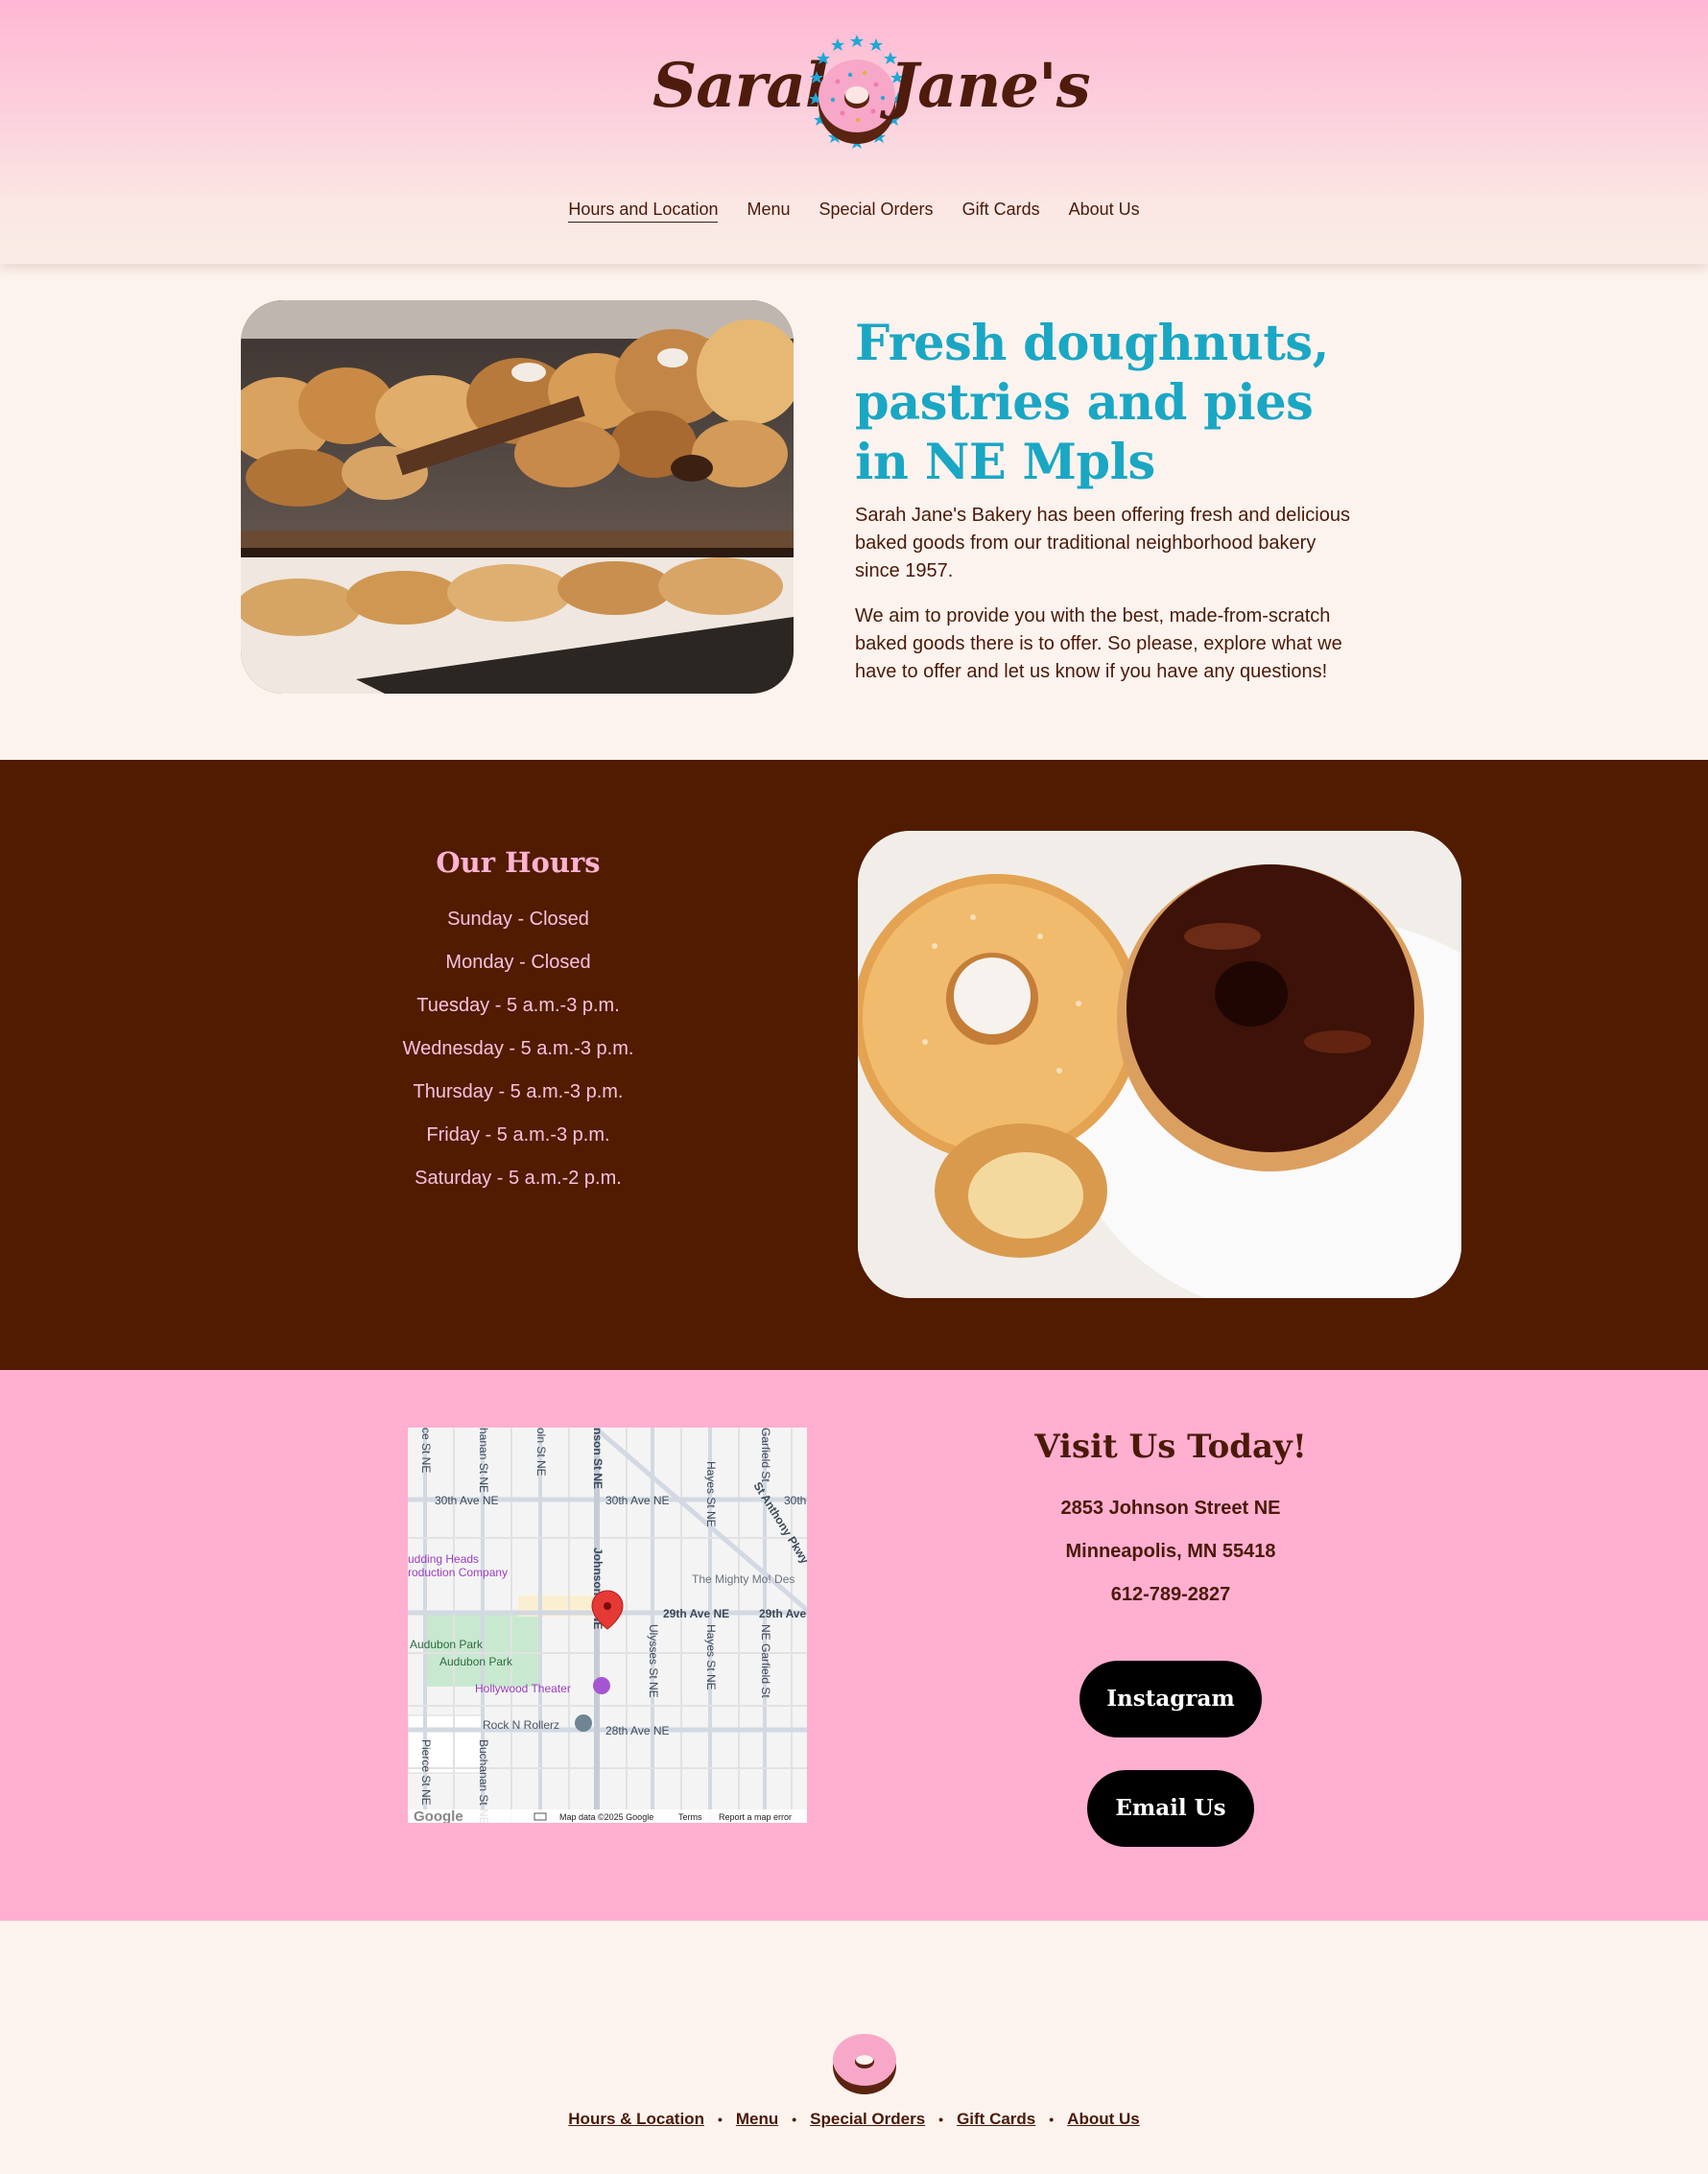  Describe the element at coordinates (601, 1686) in the screenshot. I see `theater-pin-icon` at that location.